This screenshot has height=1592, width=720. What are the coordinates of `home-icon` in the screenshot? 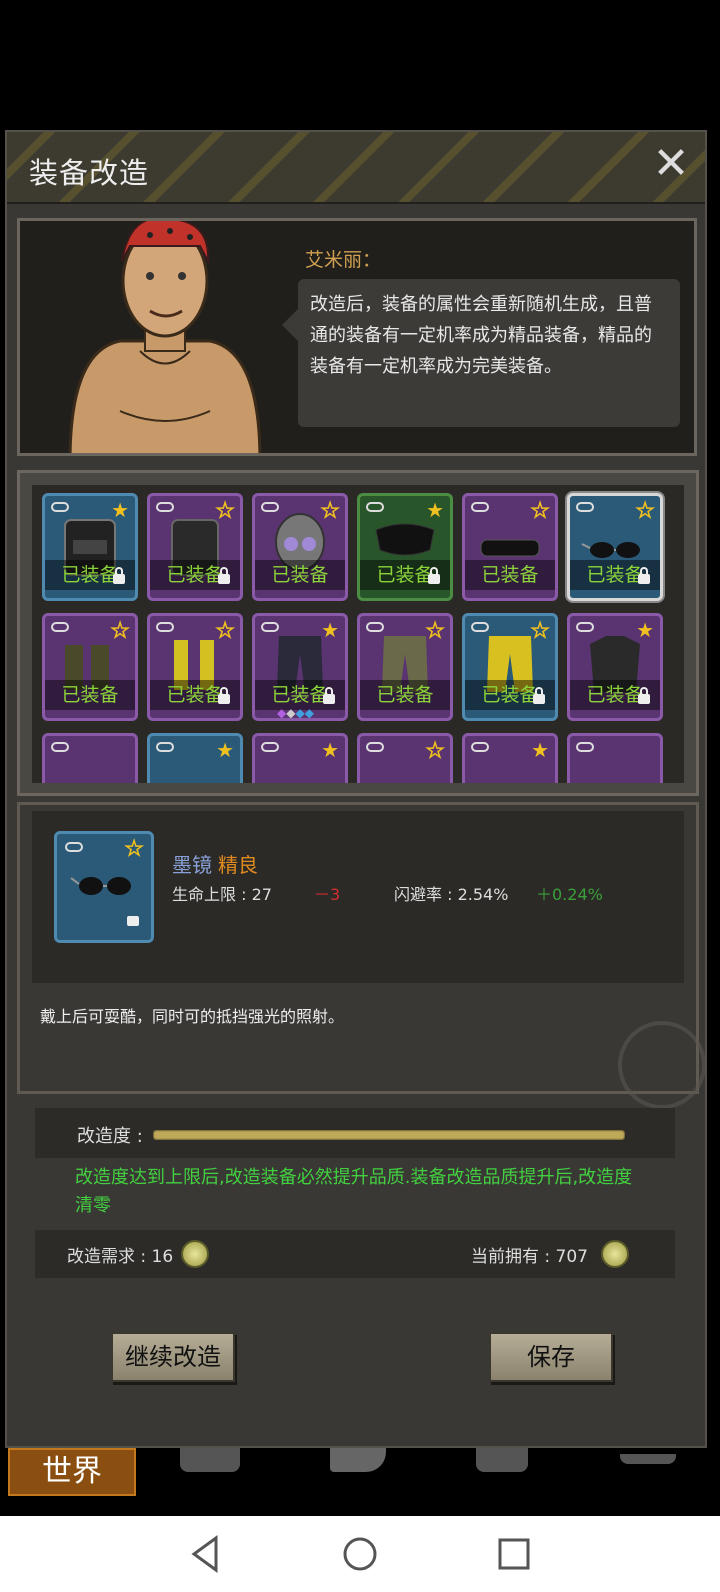 It's located at (360, 1554).